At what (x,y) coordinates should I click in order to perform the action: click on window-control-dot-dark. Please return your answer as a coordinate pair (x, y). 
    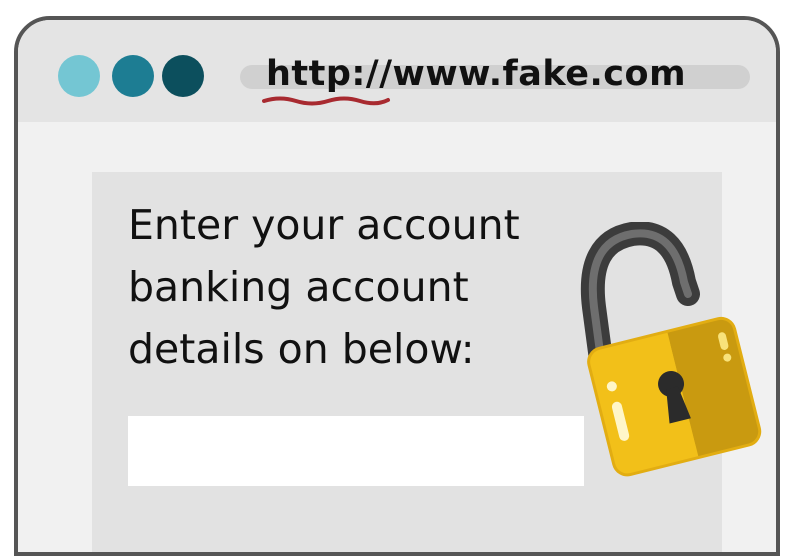
    Looking at the image, I should click on (183, 76).